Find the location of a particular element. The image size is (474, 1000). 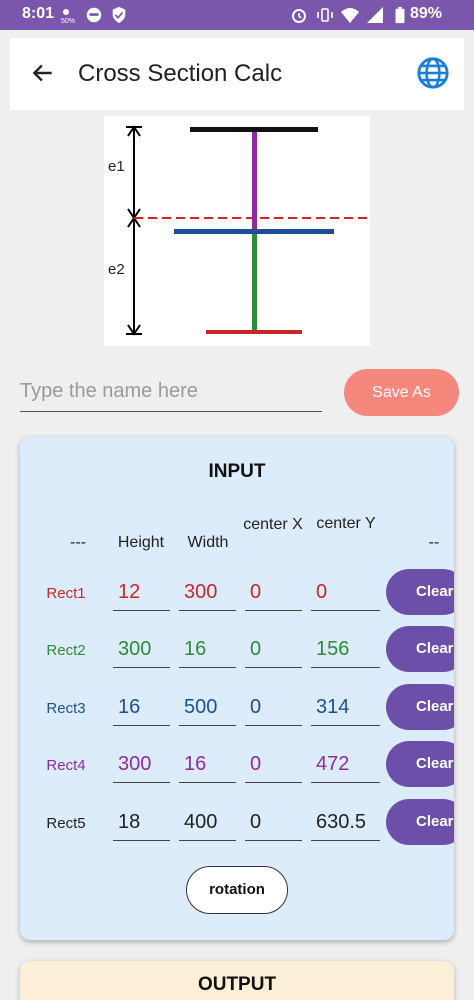

status-bar: 8:01 50% 89% is located at coordinates (237, 15).